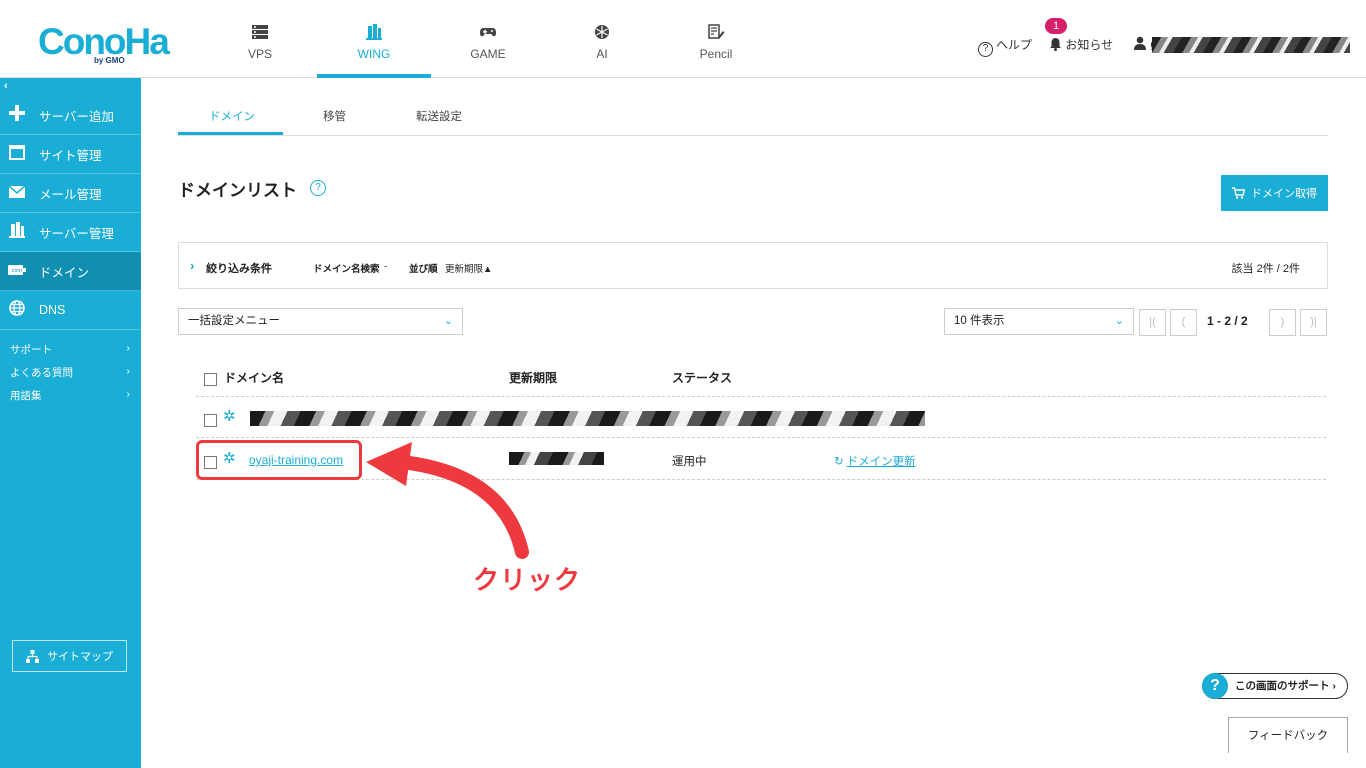 The image size is (1366, 768). I want to click on get-domain-button: ドメイン取得, so click(1274, 193).